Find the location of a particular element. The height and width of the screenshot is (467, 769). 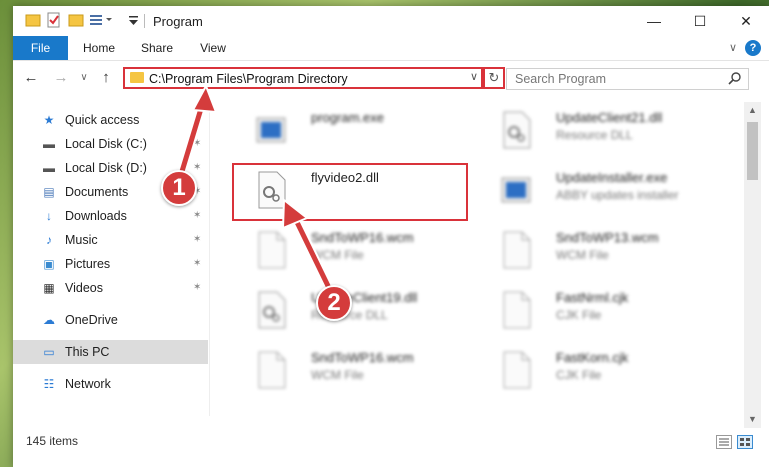

tab-file: File is located at coordinates (40, 48).